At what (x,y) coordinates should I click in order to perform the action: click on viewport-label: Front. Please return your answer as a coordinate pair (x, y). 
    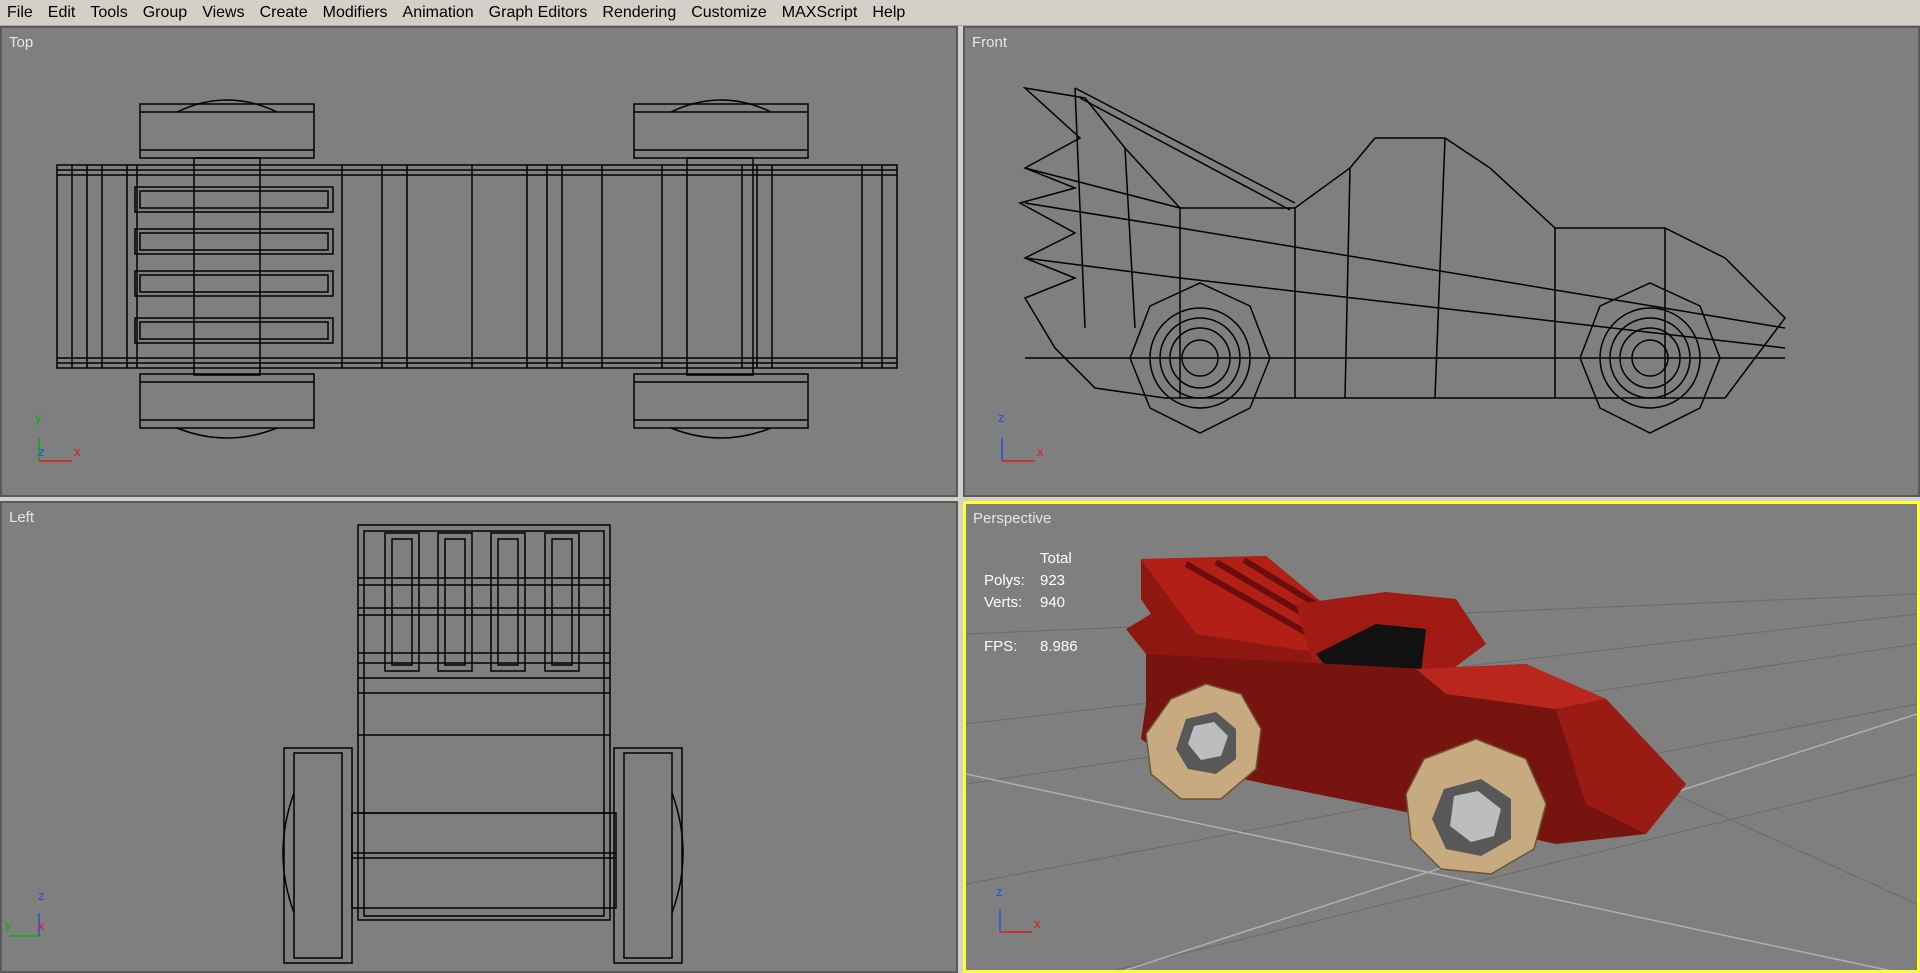
    Looking at the image, I should click on (989, 42).